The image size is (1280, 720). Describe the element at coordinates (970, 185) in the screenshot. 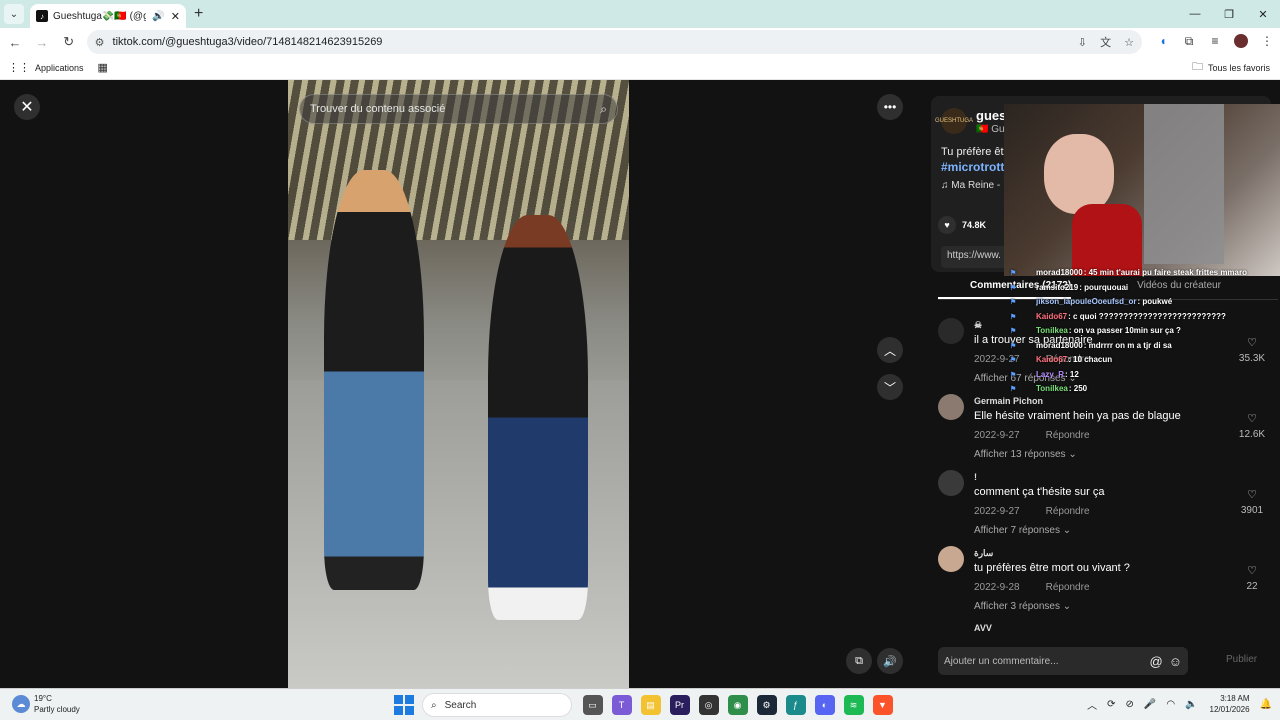

I see `music-link: ♫ Ma Reine -` at that location.